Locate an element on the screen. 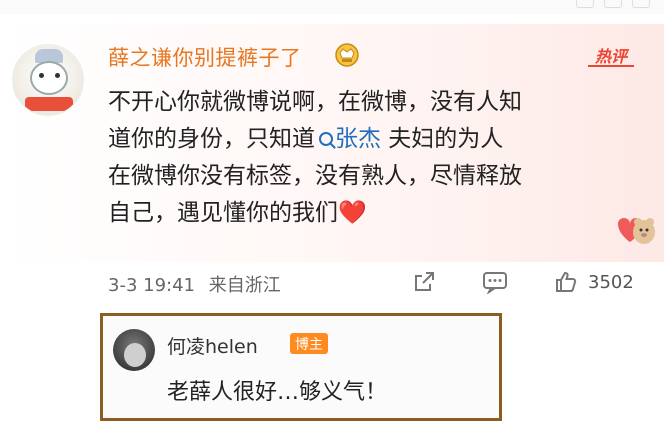 The height and width of the screenshot is (426, 664). avatar-ribbon is located at coordinates (49, 104).